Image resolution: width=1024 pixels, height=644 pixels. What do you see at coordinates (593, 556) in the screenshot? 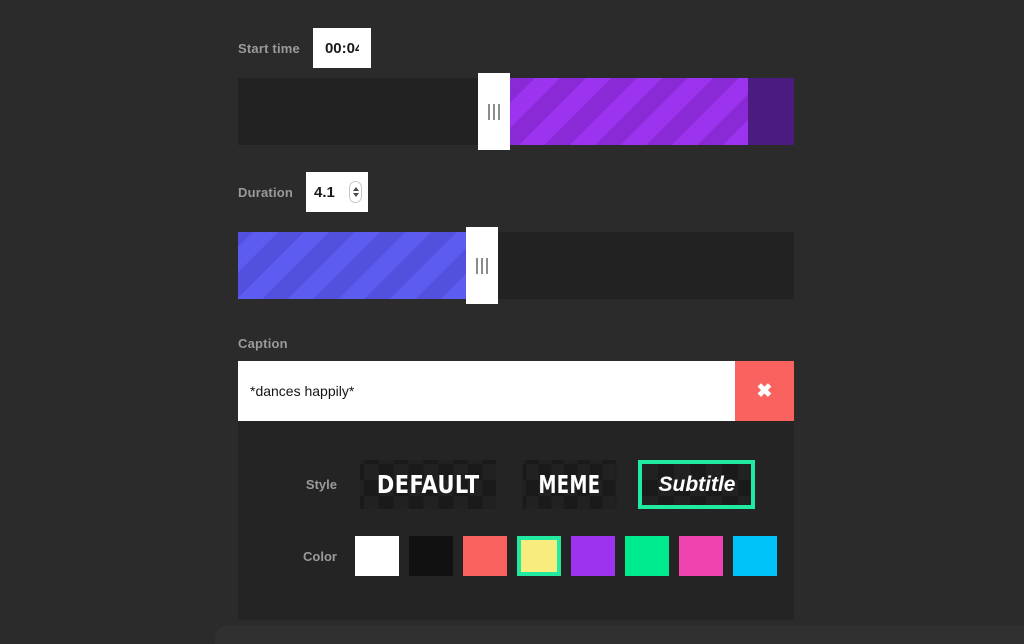
I see `color-swatch-purple` at bounding box center [593, 556].